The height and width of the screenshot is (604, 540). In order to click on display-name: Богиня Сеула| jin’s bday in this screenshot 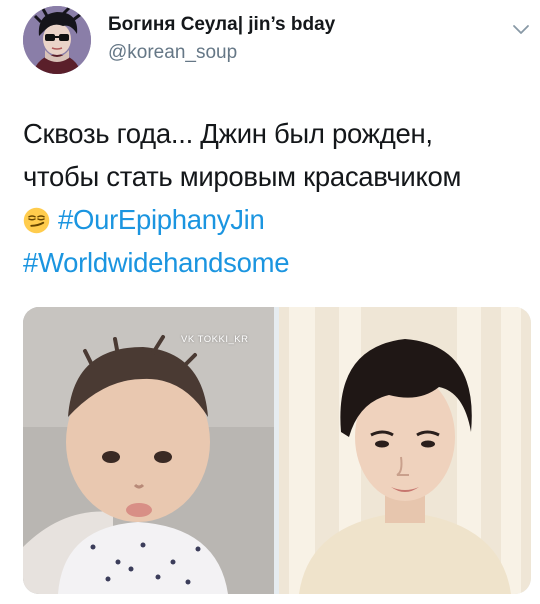, I will do `click(221, 25)`.